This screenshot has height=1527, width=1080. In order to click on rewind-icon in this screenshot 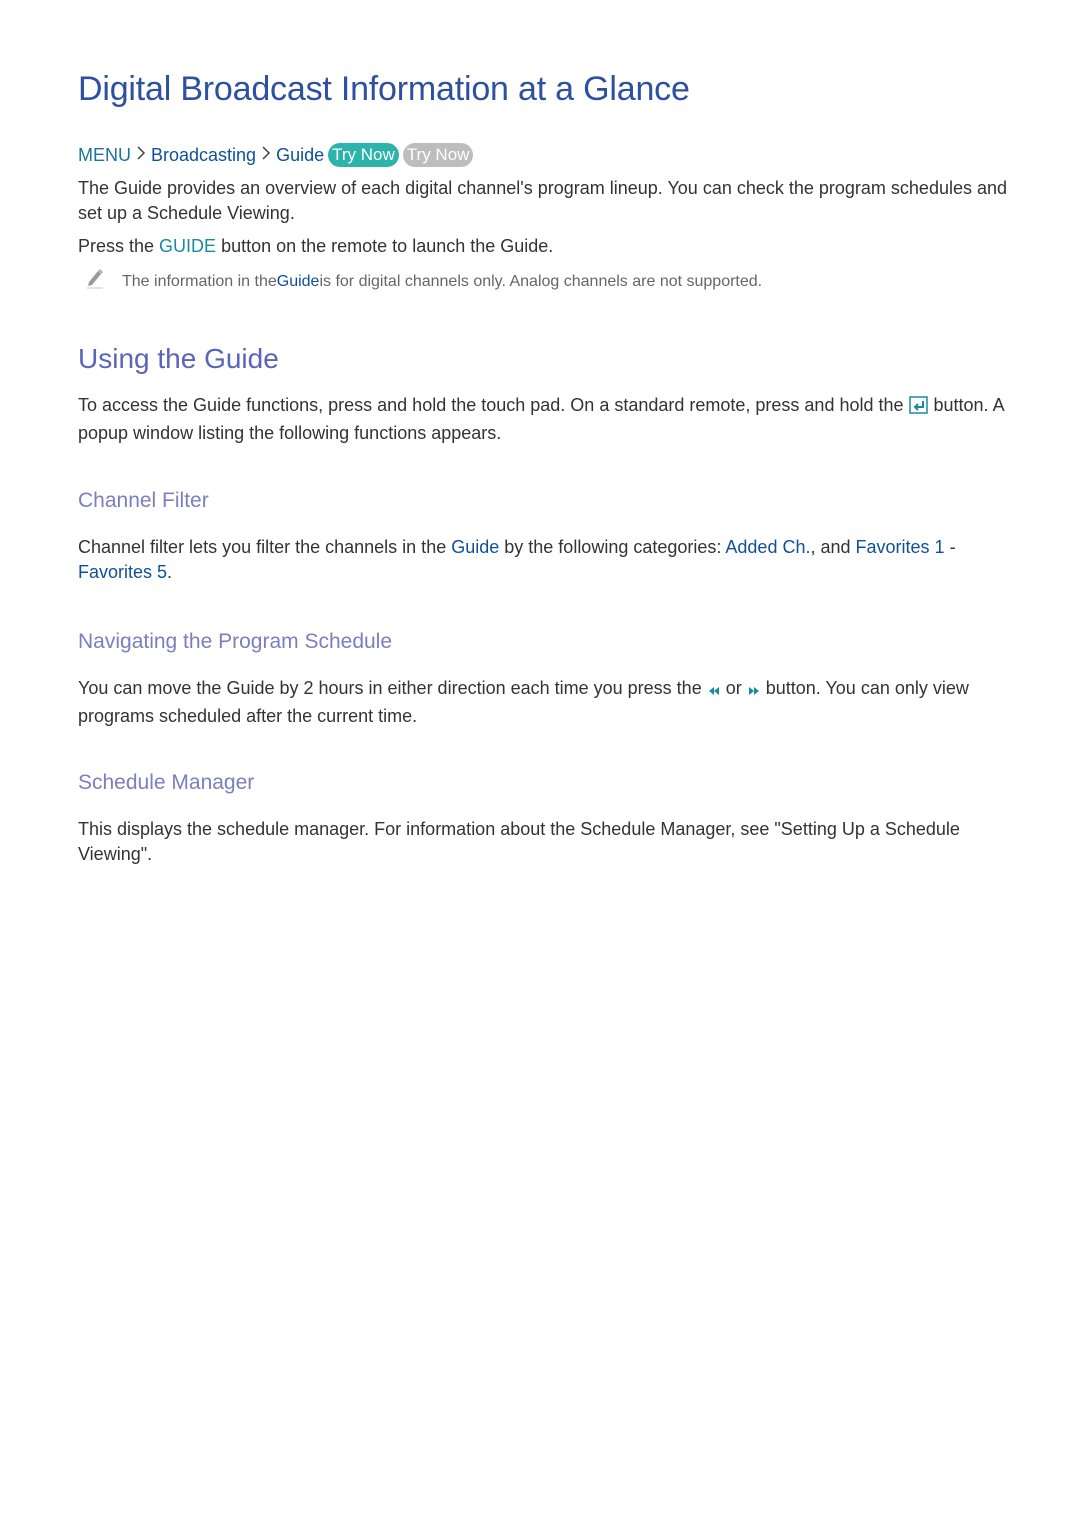, I will do `click(714, 691)`.